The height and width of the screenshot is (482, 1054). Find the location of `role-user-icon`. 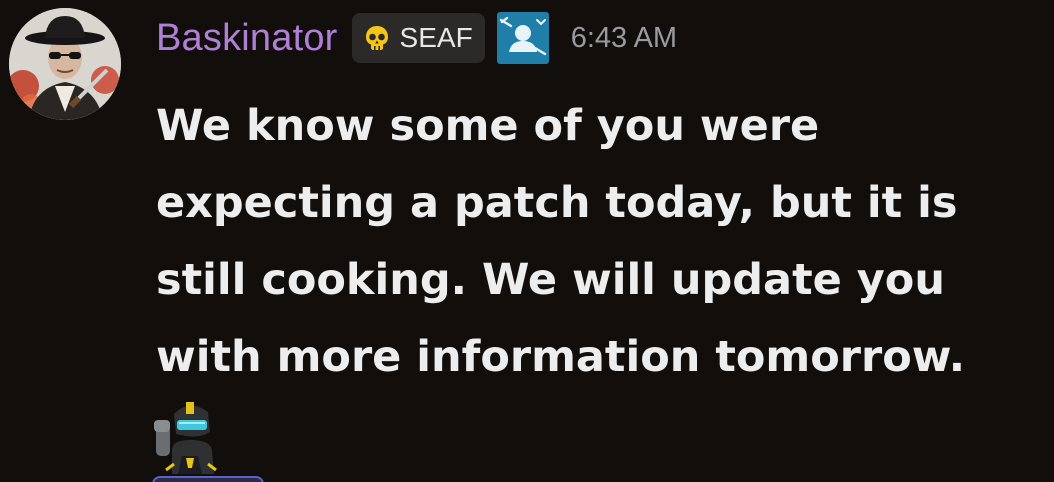

role-user-icon is located at coordinates (522, 38).